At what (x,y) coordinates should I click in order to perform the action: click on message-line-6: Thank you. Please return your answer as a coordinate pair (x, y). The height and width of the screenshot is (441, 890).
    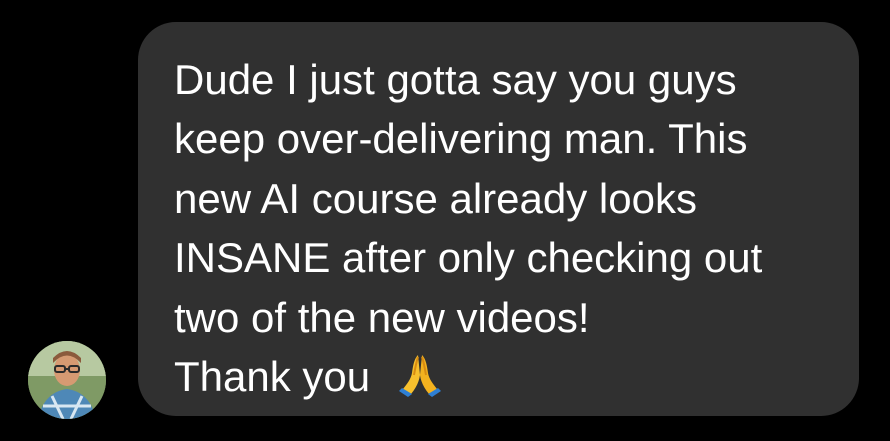
    Looking at the image, I should click on (501, 376).